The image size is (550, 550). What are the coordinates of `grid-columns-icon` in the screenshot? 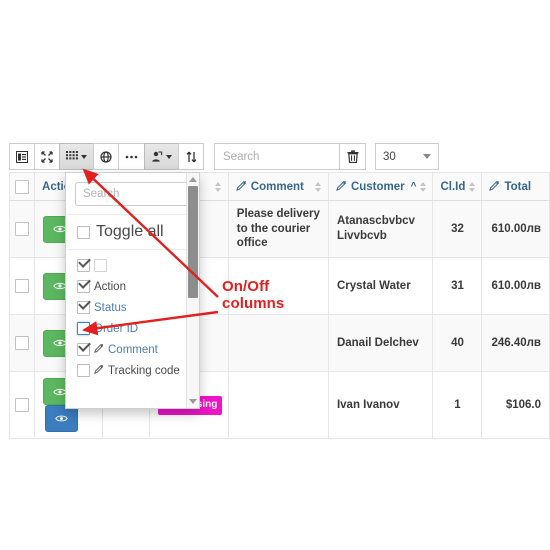 It's located at (72, 156).